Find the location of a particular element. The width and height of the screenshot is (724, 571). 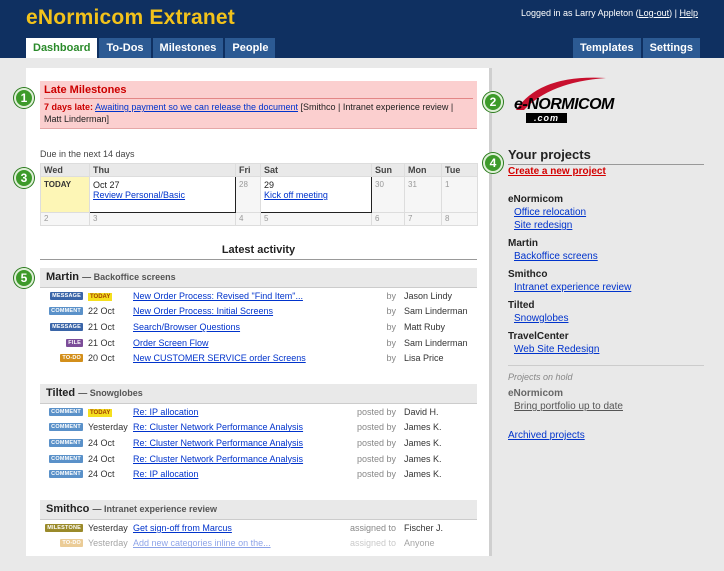

group-client: Martin is located at coordinates (62, 277).